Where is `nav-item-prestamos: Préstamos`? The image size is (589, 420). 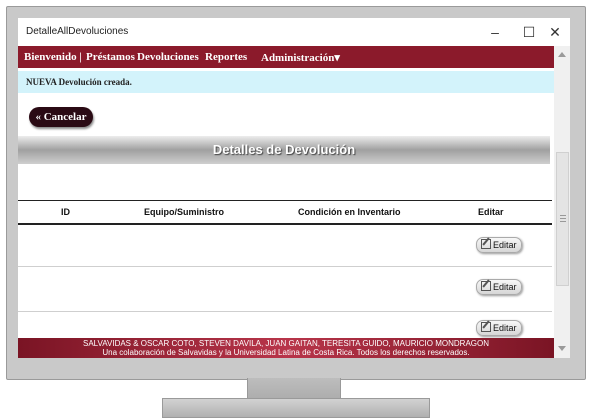 nav-item-prestamos: Préstamos is located at coordinates (110, 57).